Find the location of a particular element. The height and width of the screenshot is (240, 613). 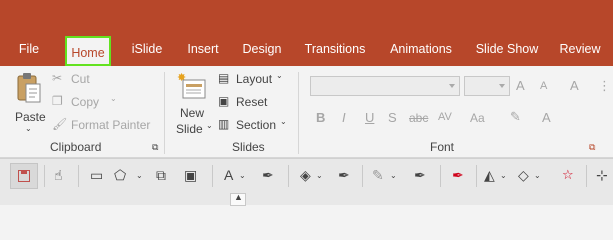

underline-button: U is located at coordinates (369, 117).